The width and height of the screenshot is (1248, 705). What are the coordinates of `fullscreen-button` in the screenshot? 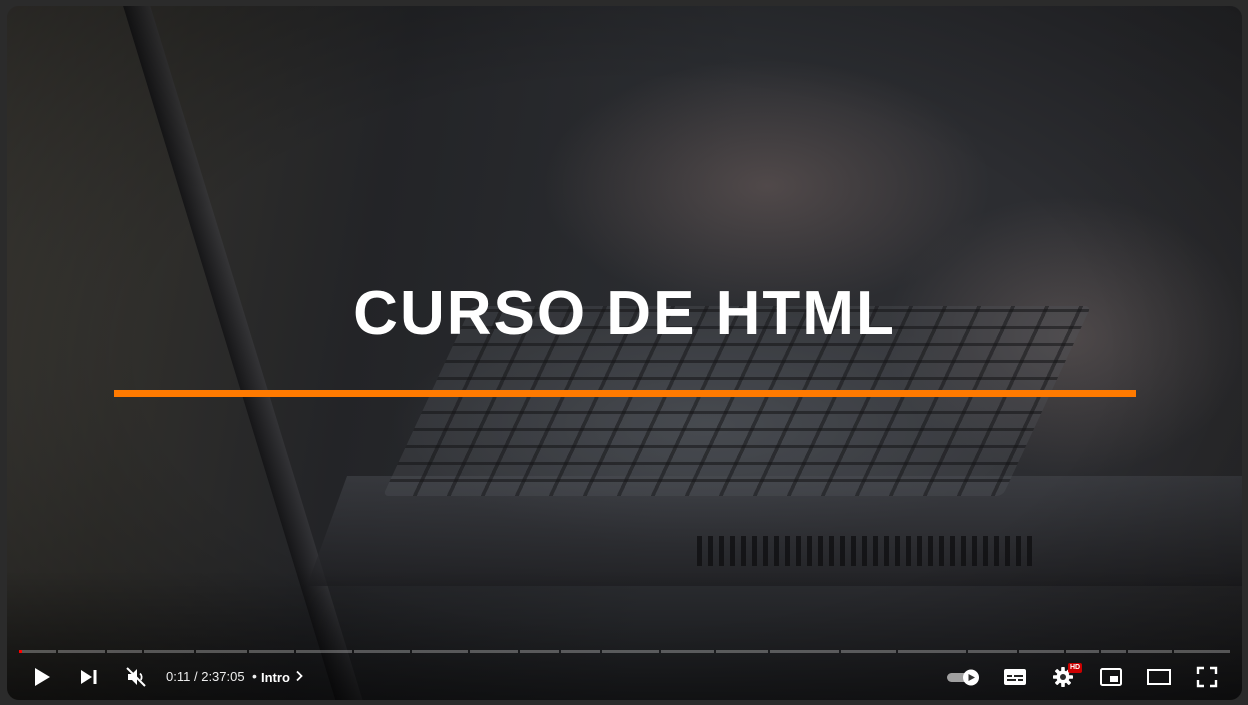 It's located at (1207, 677).